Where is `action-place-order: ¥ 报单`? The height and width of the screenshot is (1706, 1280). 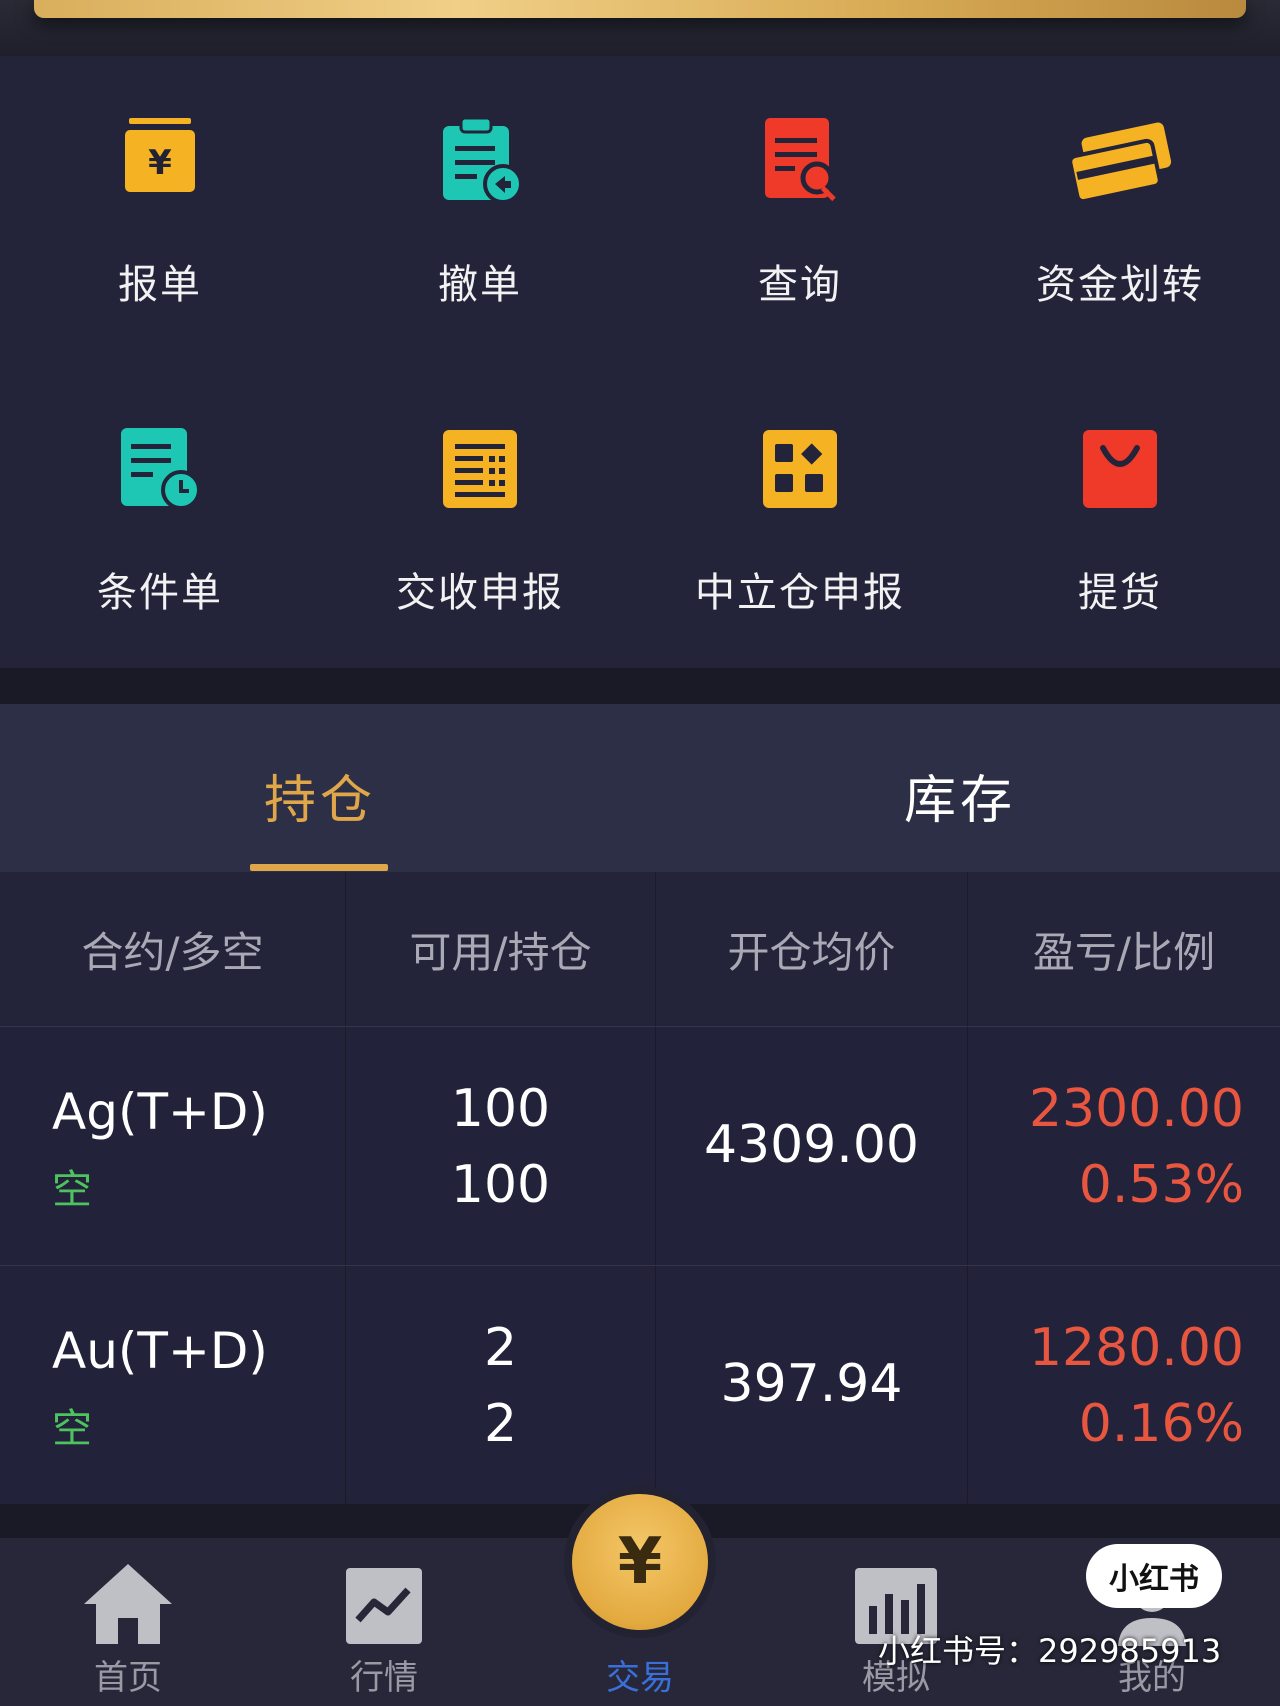
action-place-order: ¥ 报单 is located at coordinates (160, 209).